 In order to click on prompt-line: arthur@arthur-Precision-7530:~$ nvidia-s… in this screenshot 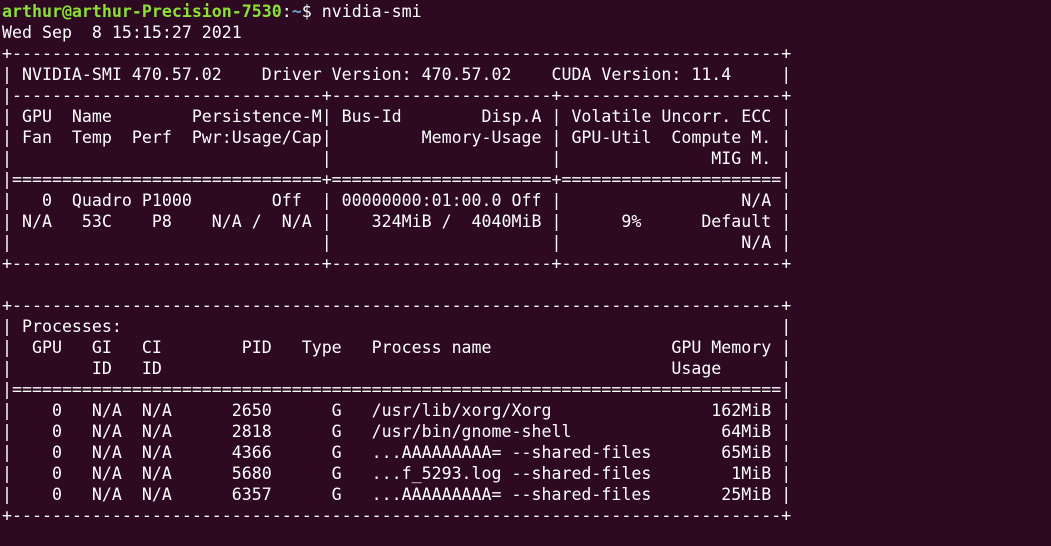, I will do `click(526, 11)`.